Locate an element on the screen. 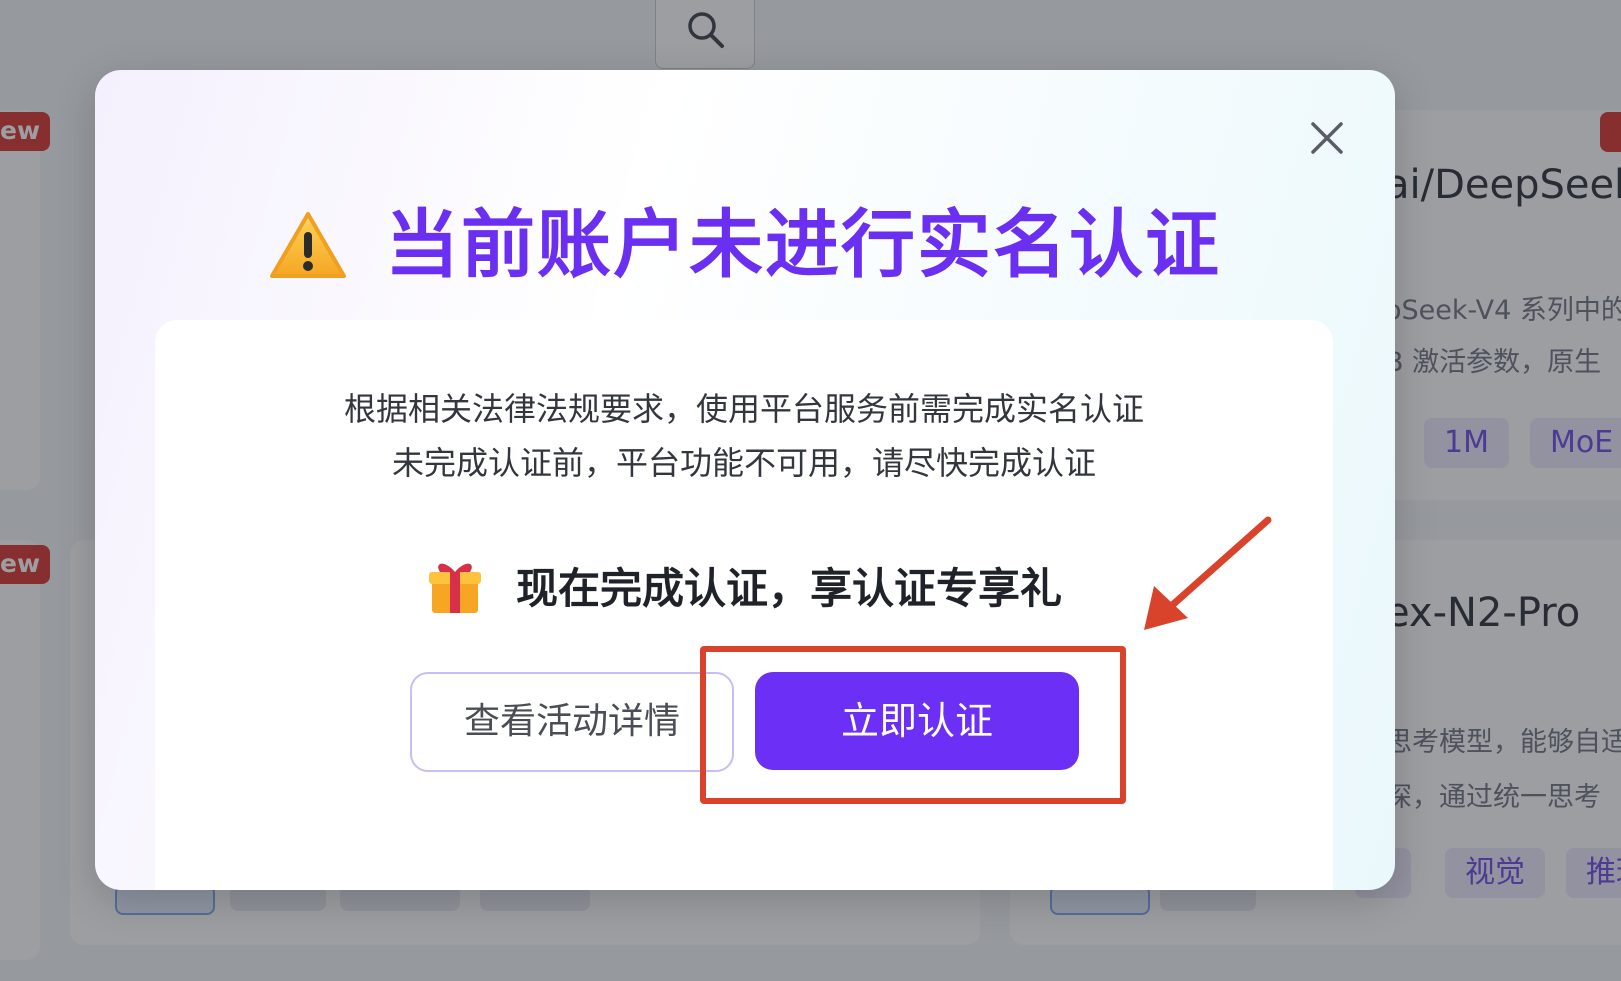  description-line: 根据相关法律法规要求，使用平台服务前需完成实名认证 is located at coordinates (743, 409).